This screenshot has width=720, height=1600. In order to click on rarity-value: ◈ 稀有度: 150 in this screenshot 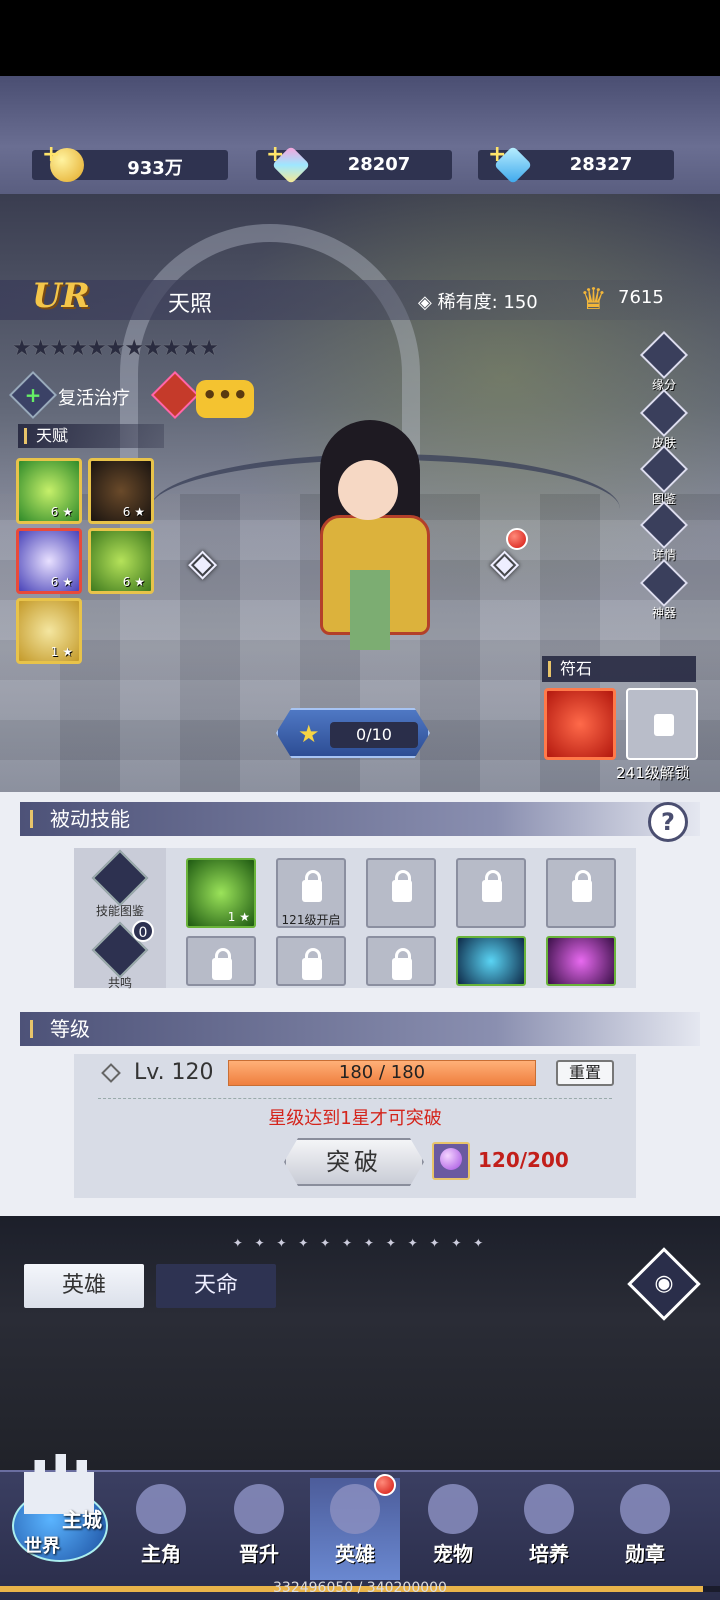, I will do `click(478, 302)`.